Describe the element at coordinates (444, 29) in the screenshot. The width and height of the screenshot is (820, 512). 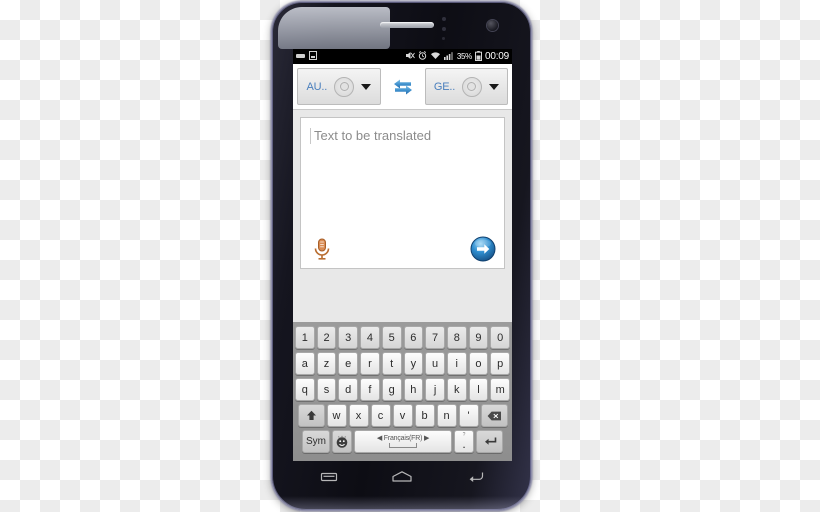
I see `light-sensor-icon` at that location.